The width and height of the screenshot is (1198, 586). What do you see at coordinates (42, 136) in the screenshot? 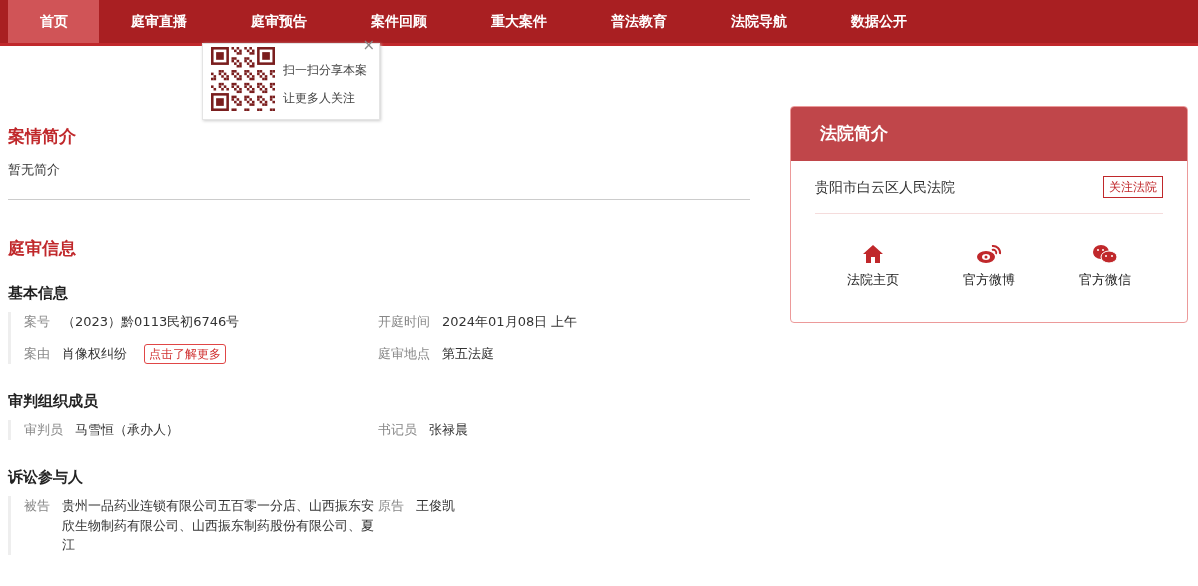
I see `section-title: 案情简介` at bounding box center [42, 136].